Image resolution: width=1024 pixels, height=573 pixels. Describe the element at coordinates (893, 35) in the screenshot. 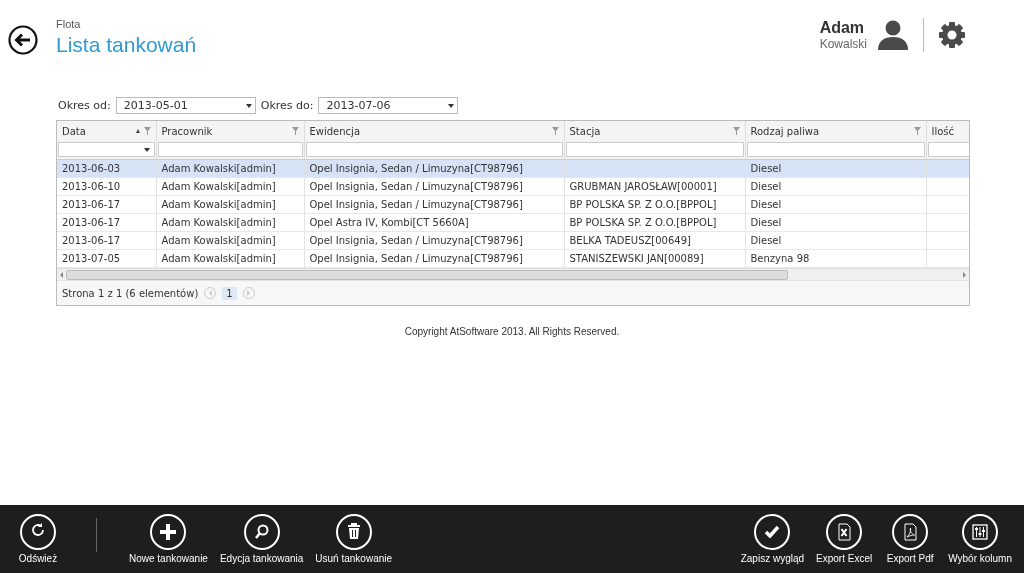

I see `user-icon` at that location.